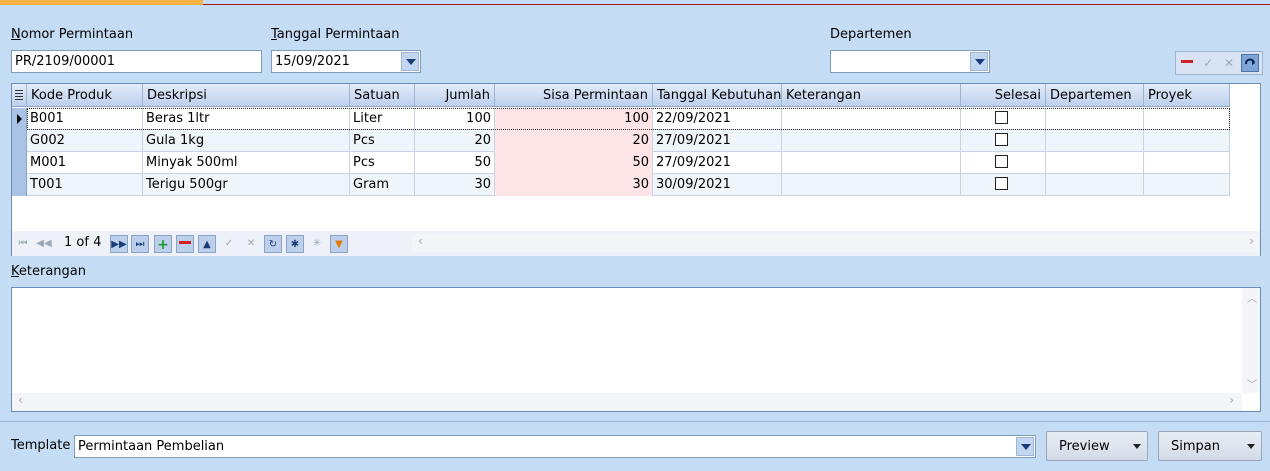 The image size is (1270, 471). Describe the element at coordinates (23, 244) in the screenshot. I see `first-record-icon: ⏮` at that location.